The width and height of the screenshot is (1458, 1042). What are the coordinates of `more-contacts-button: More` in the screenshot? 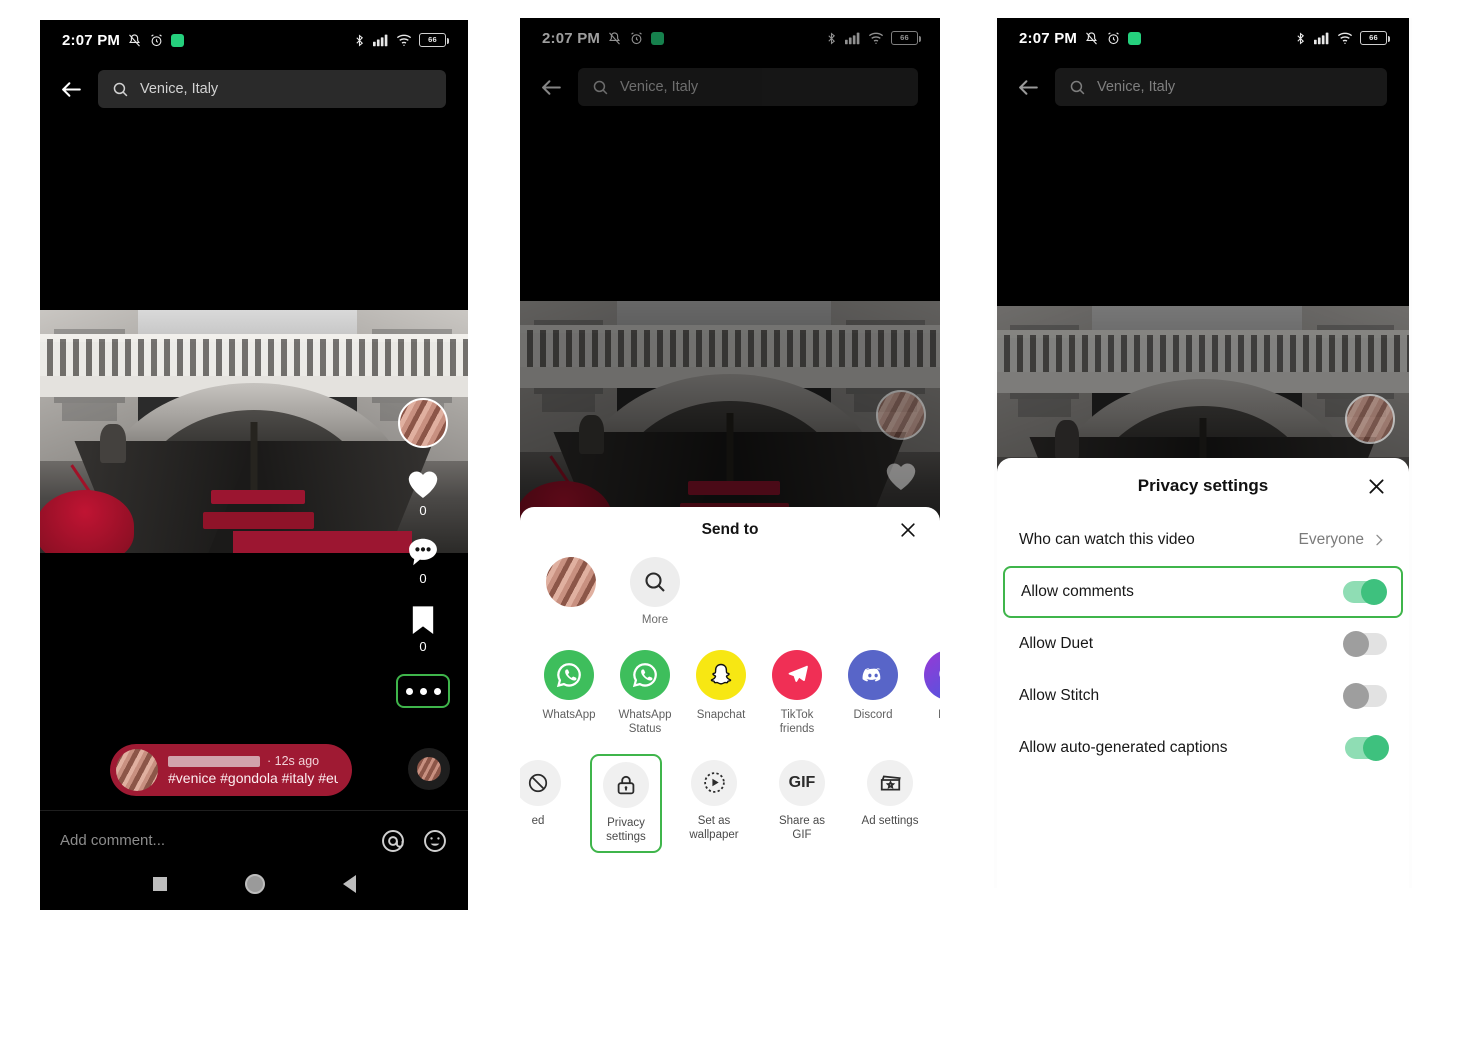 It's located at (655, 592).